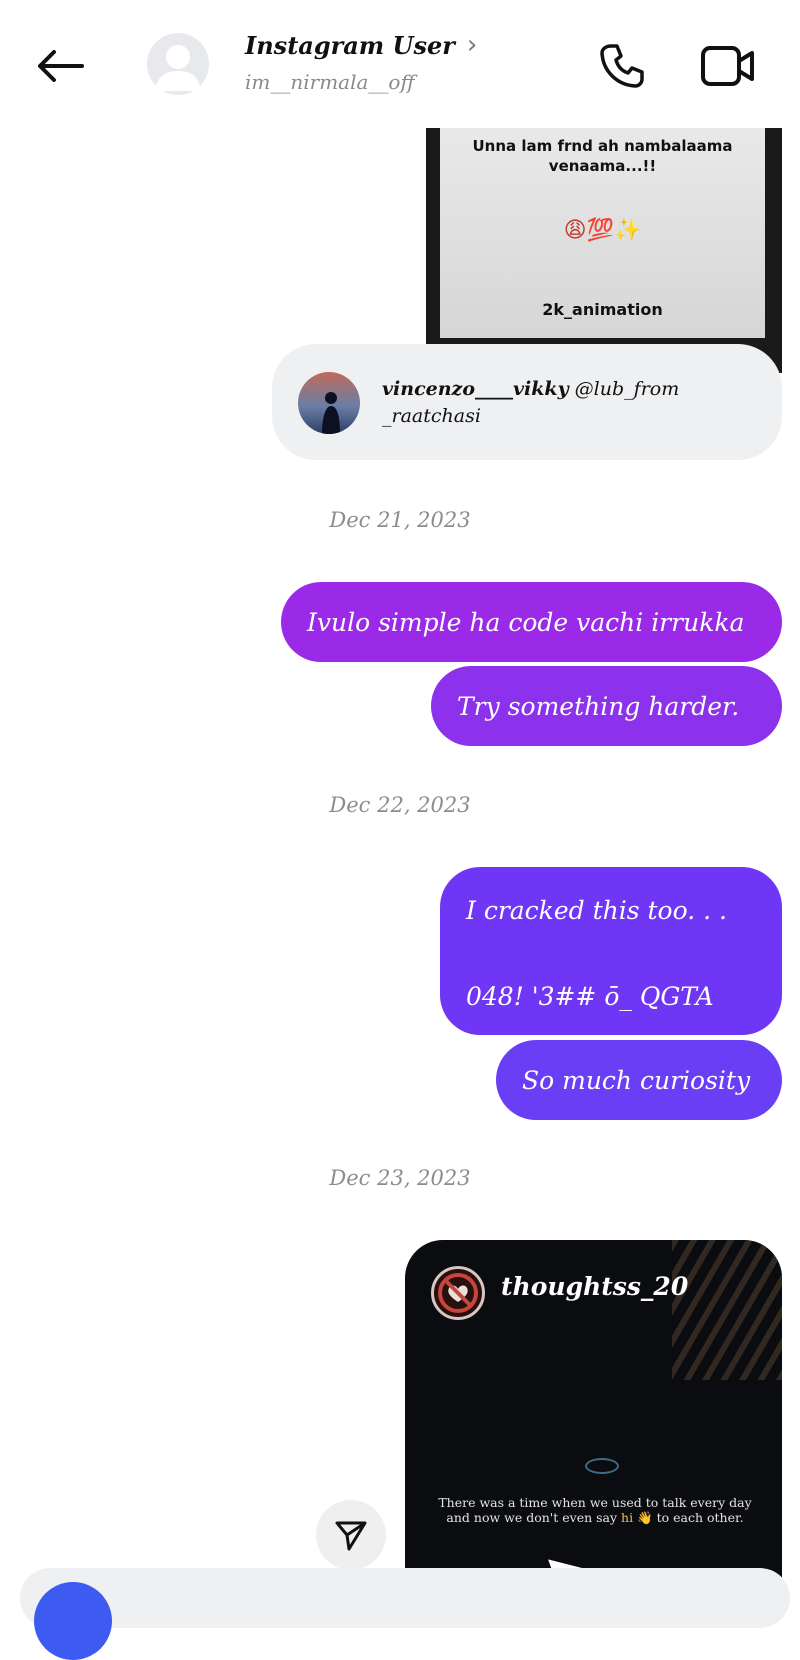 This screenshot has height=1660, width=800. What do you see at coordinates (400, 1178) in the screenshot?
I see `date-separator: Dec 23, 2023` at bounding box center [400, 1178].